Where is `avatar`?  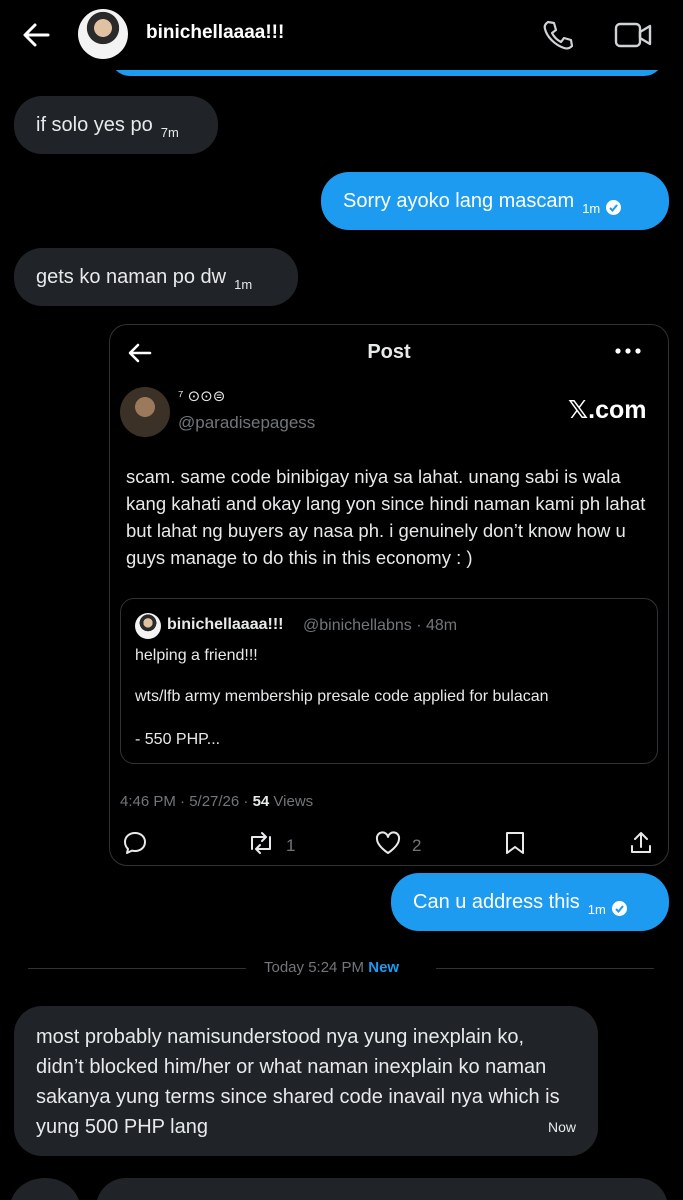
avatar is located at coordinates (103, 34).